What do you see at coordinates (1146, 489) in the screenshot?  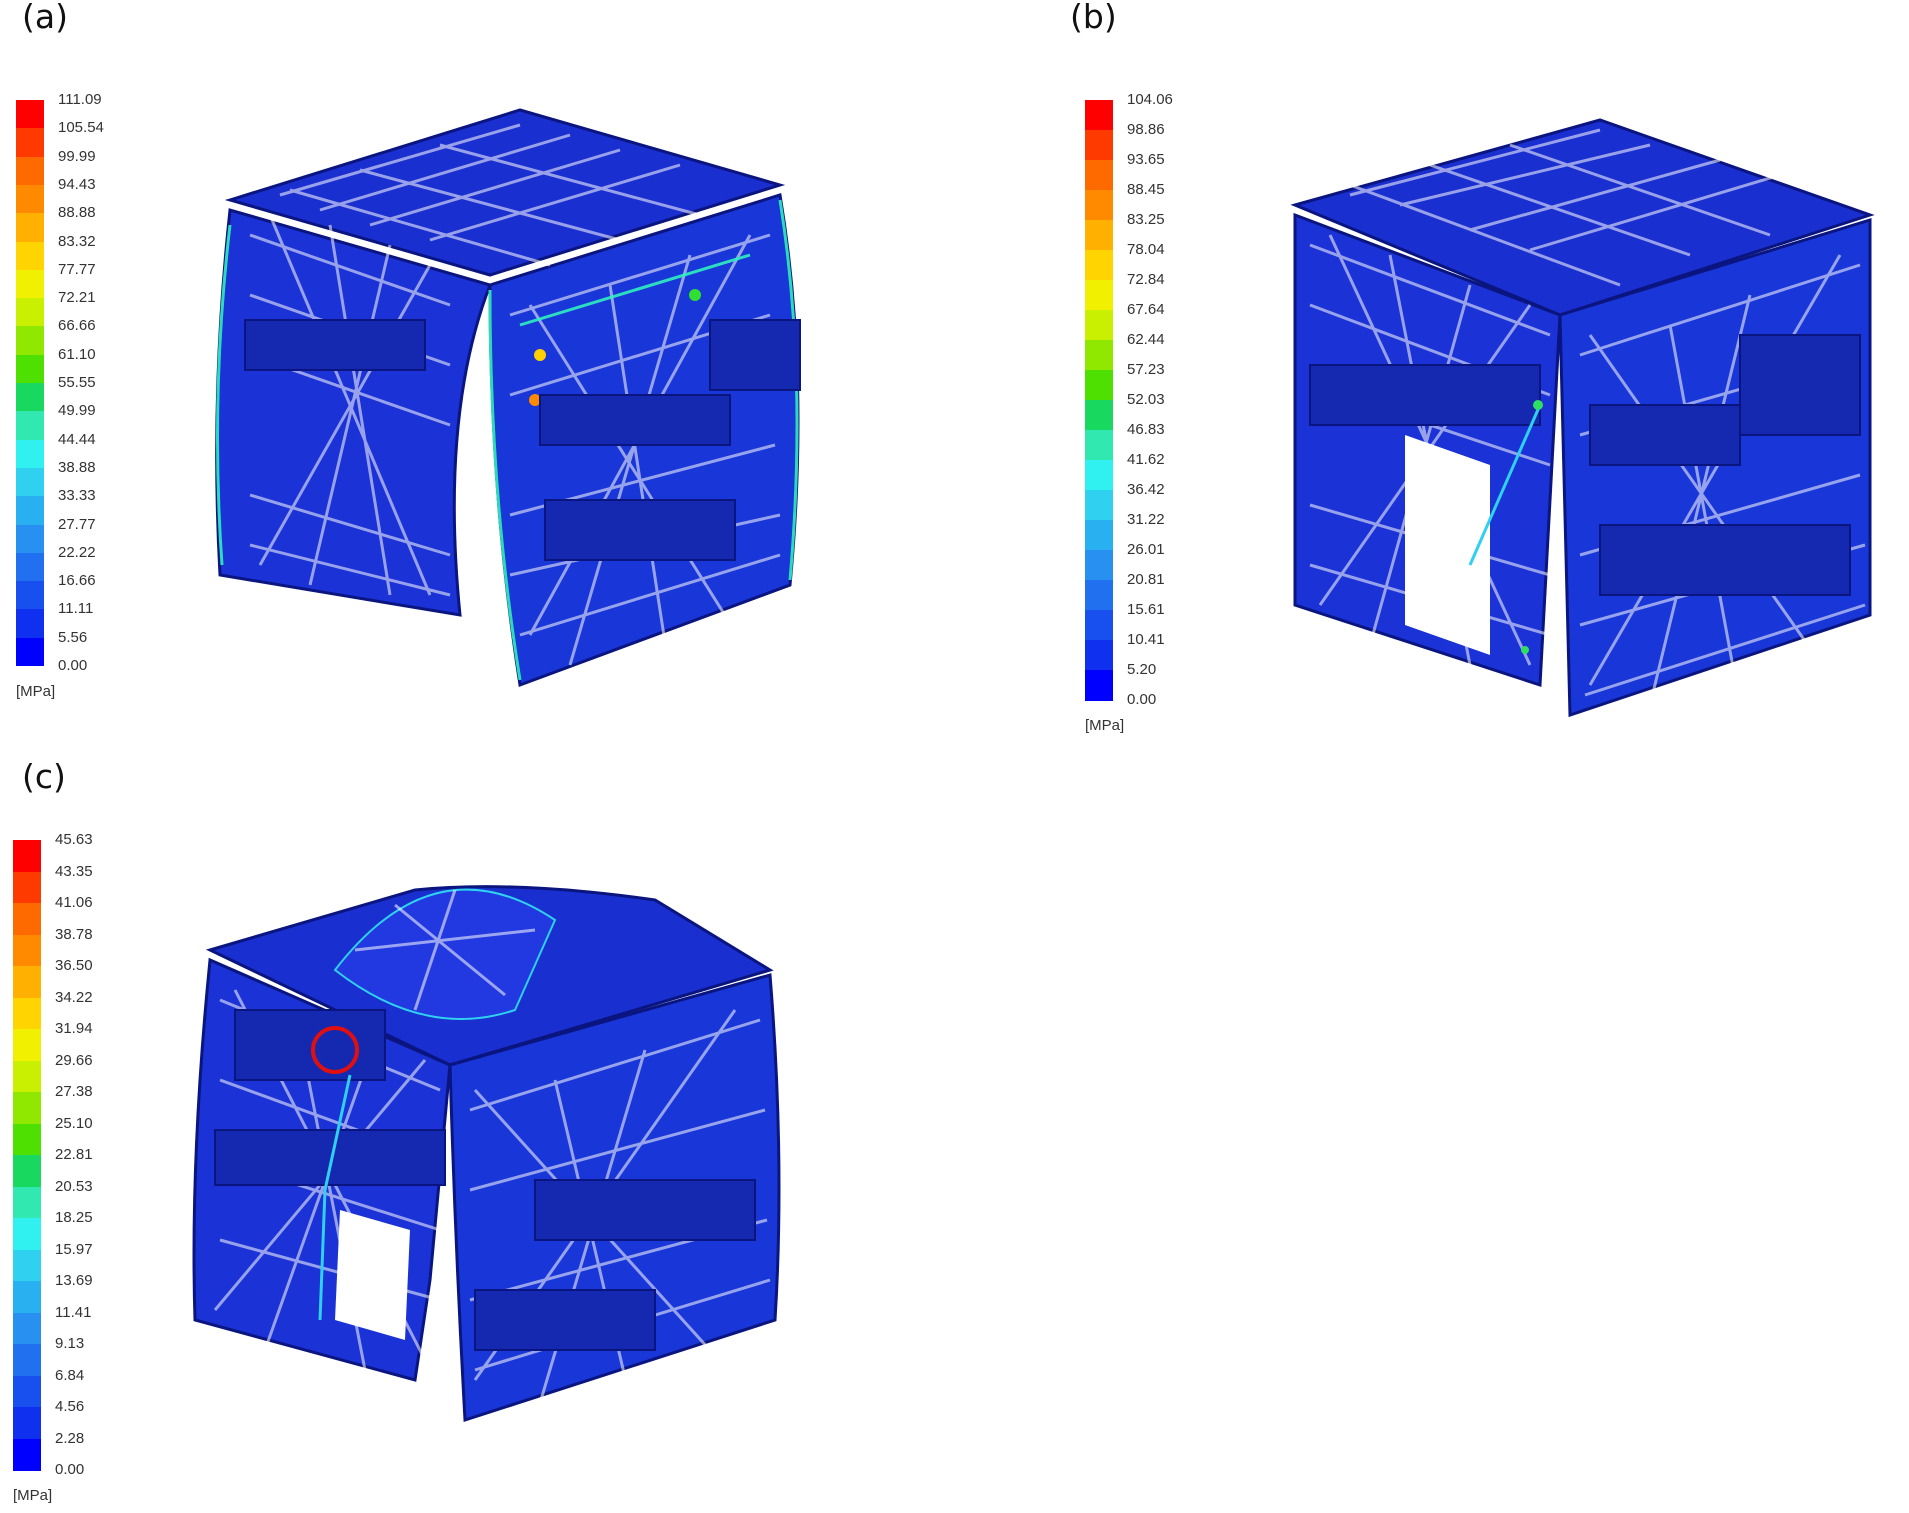 I see `legend-value: 36.42` at bounding box center [1146, 489].